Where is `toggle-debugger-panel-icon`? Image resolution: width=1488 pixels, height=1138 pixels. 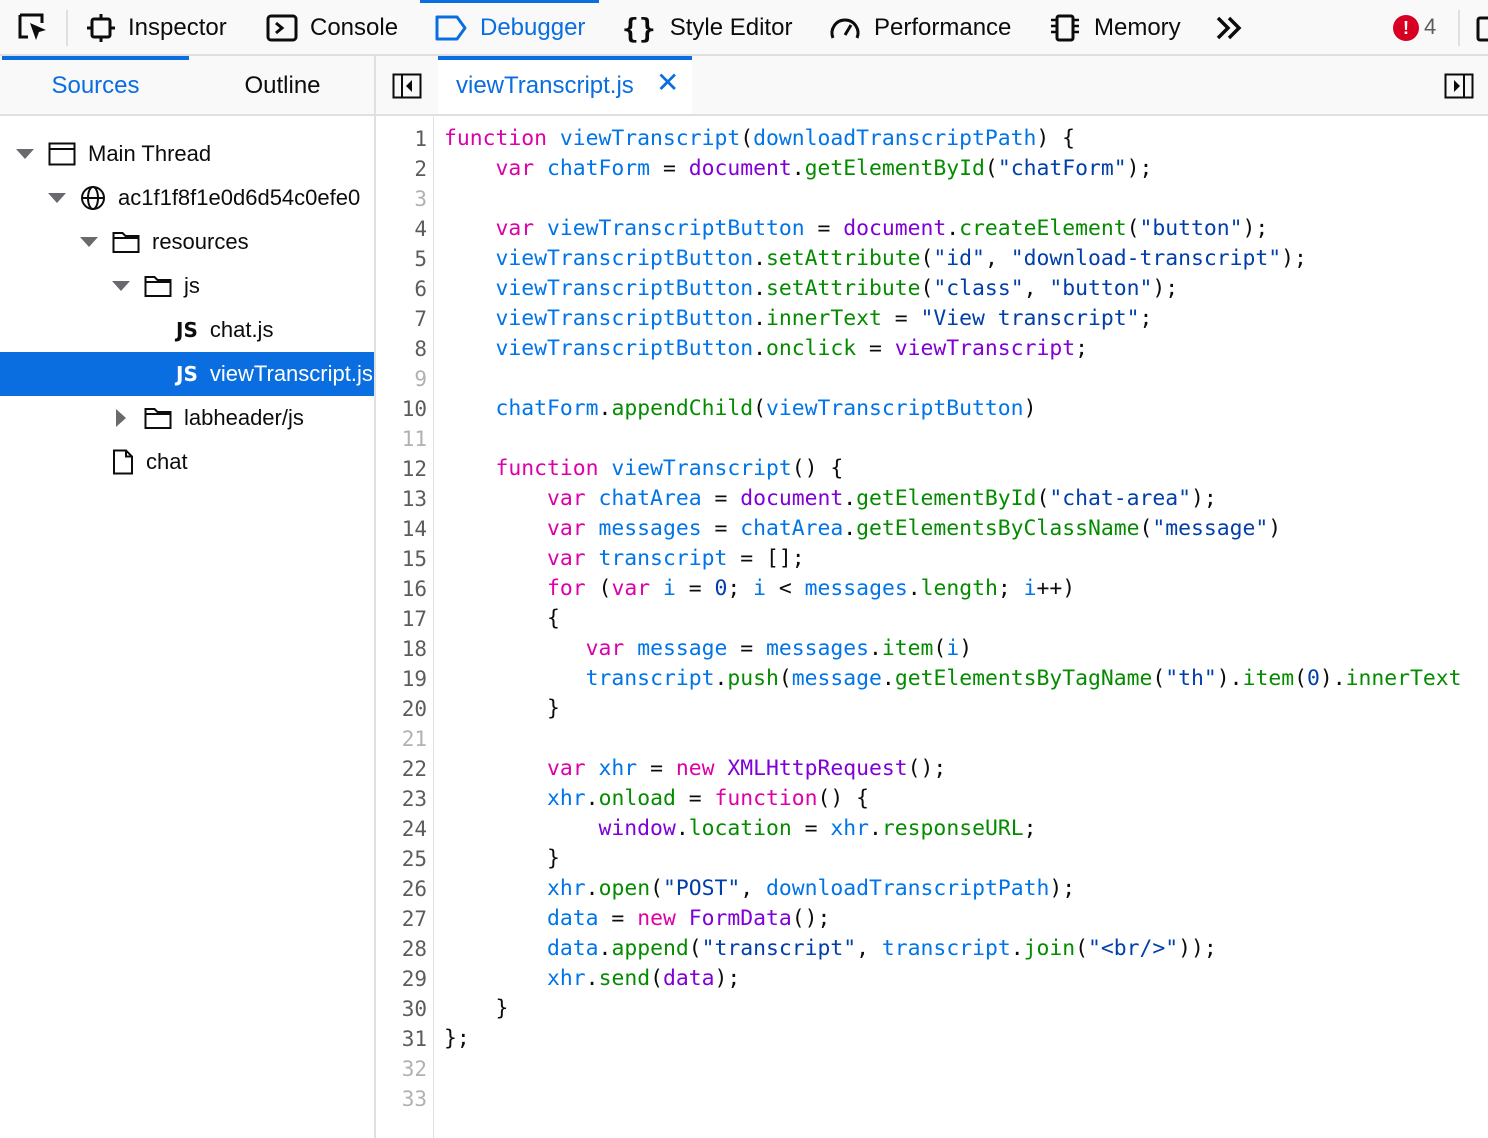 toggle-debugger-panel-icon is located at coordinates (1459, 86).